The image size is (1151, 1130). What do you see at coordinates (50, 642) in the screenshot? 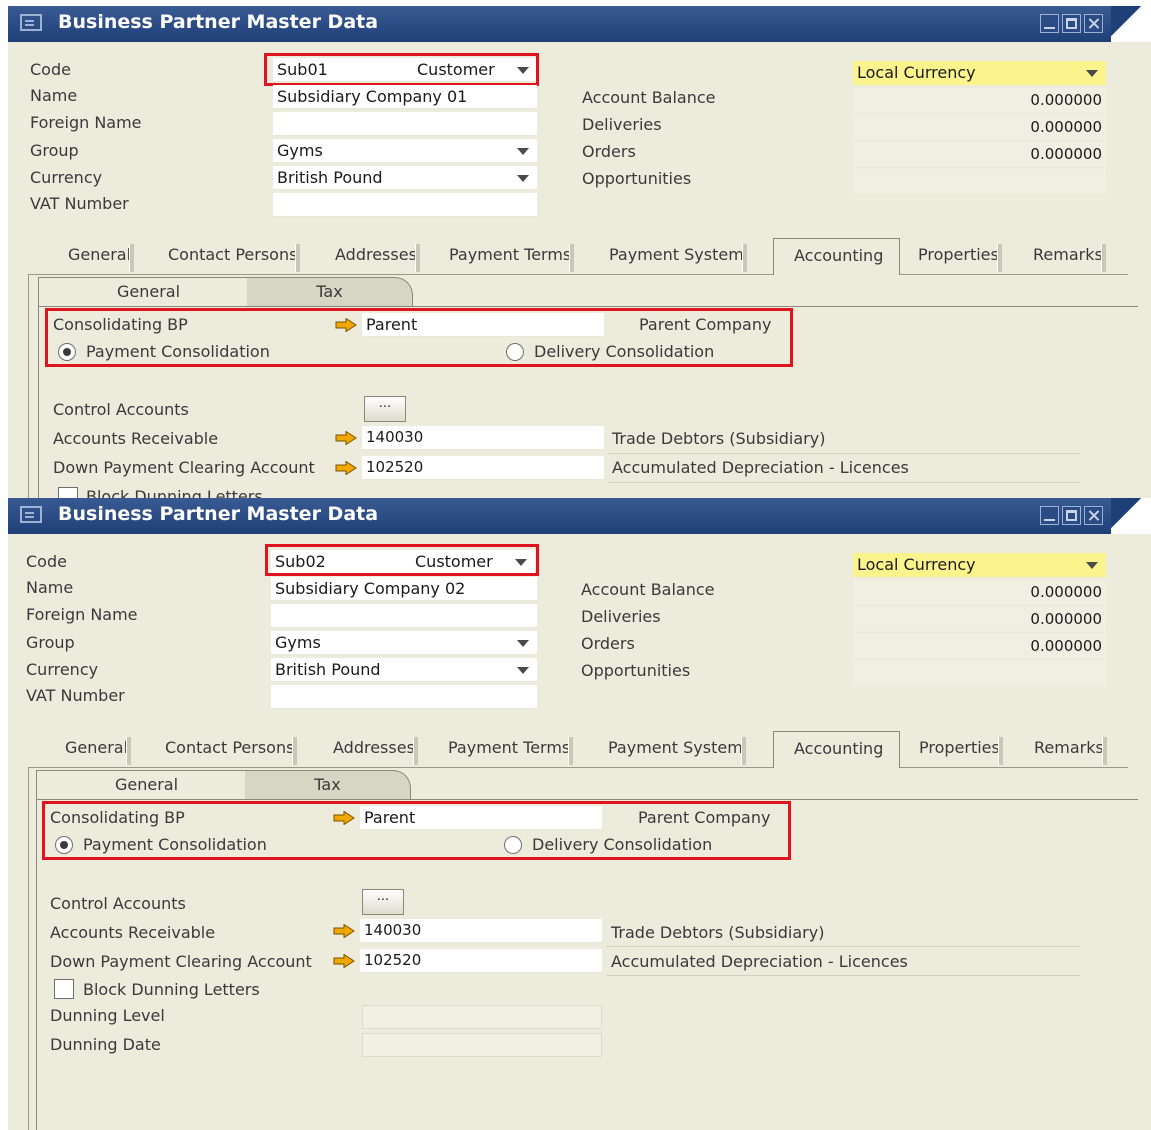
I see `group-label: Group` at bounding box center [50, 642].